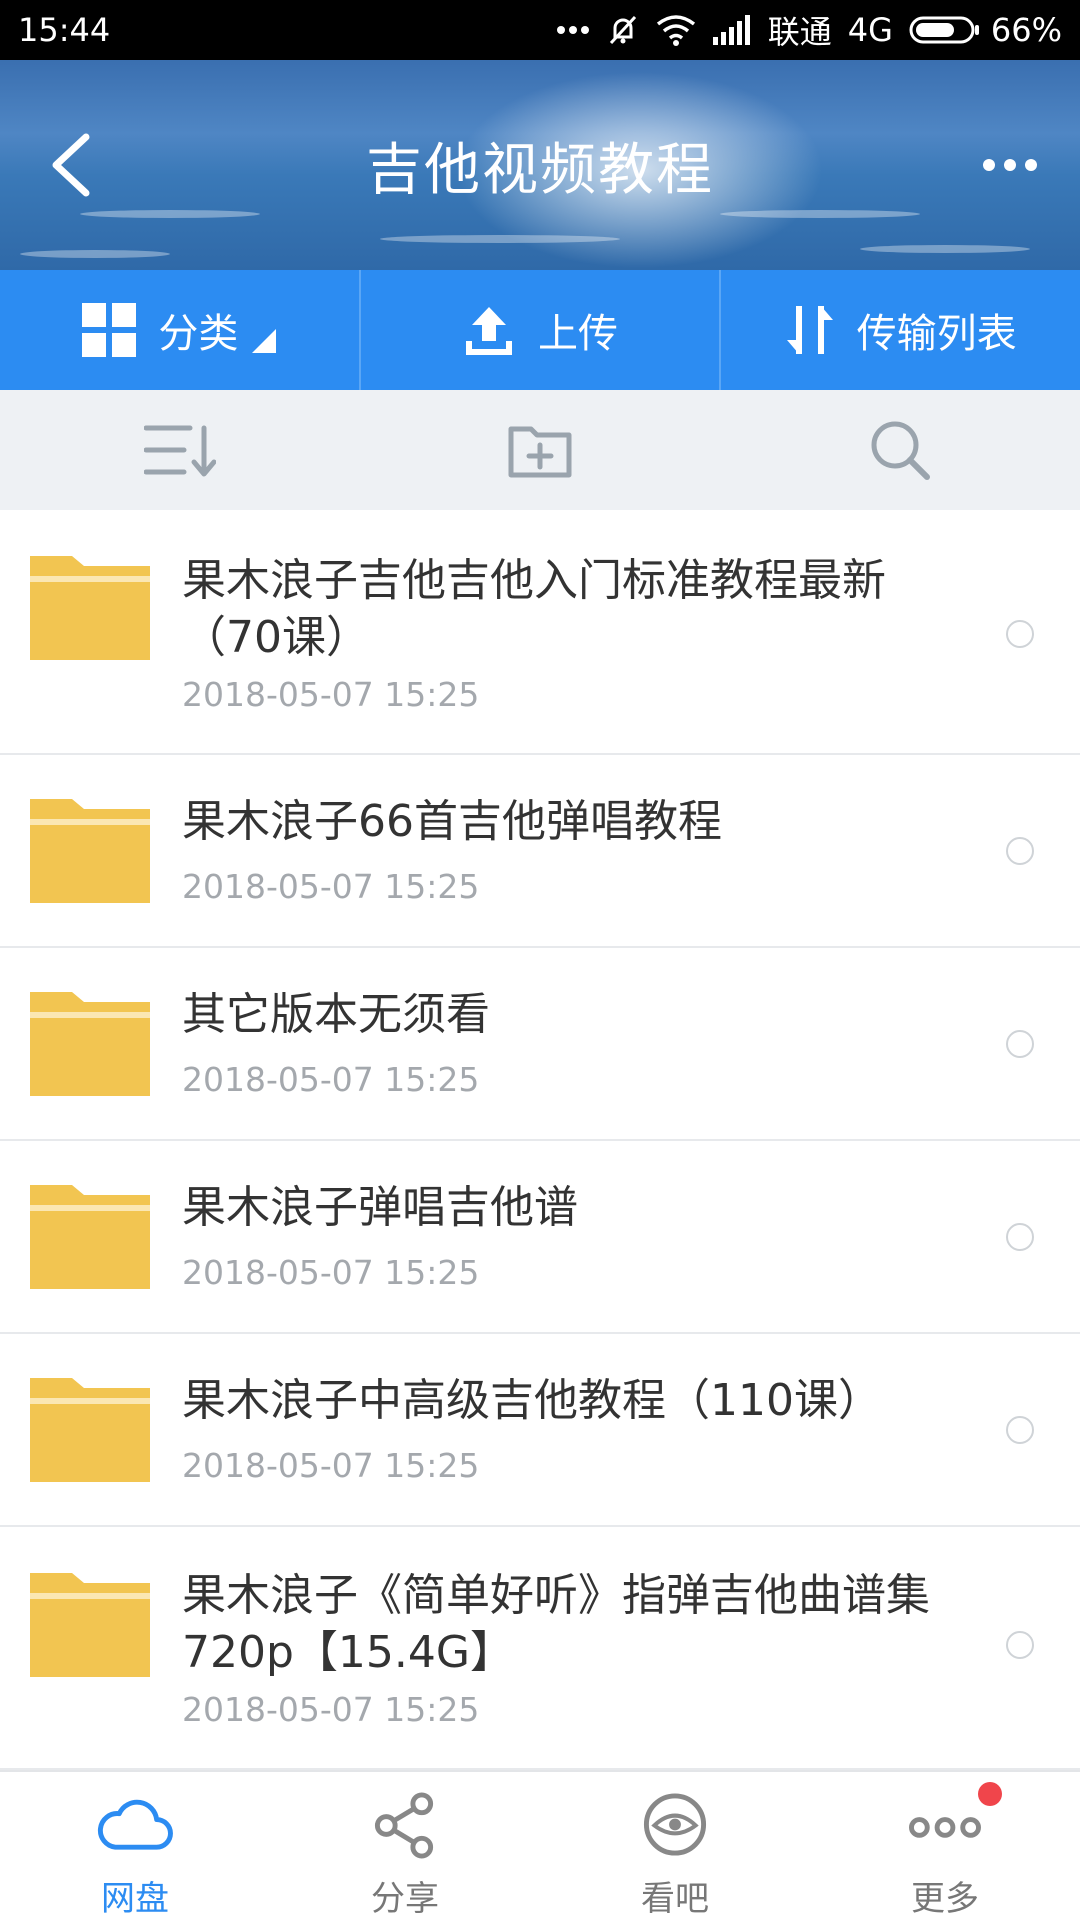 The height and width of the screenshot is (1920, 1080). I want to click on search-button, so click(900, 450).